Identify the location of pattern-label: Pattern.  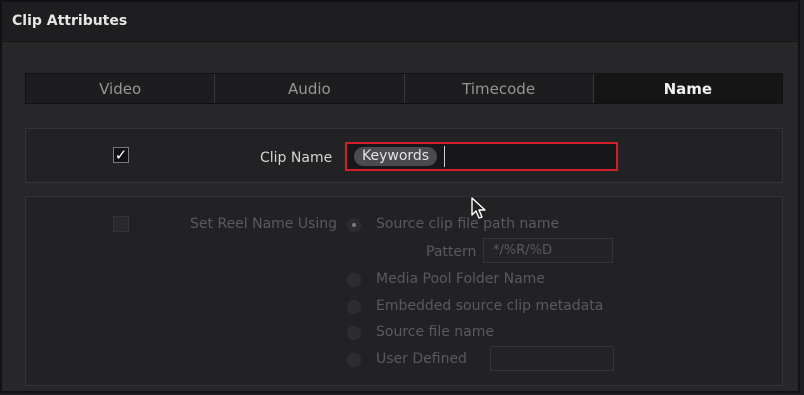
(451, 252).